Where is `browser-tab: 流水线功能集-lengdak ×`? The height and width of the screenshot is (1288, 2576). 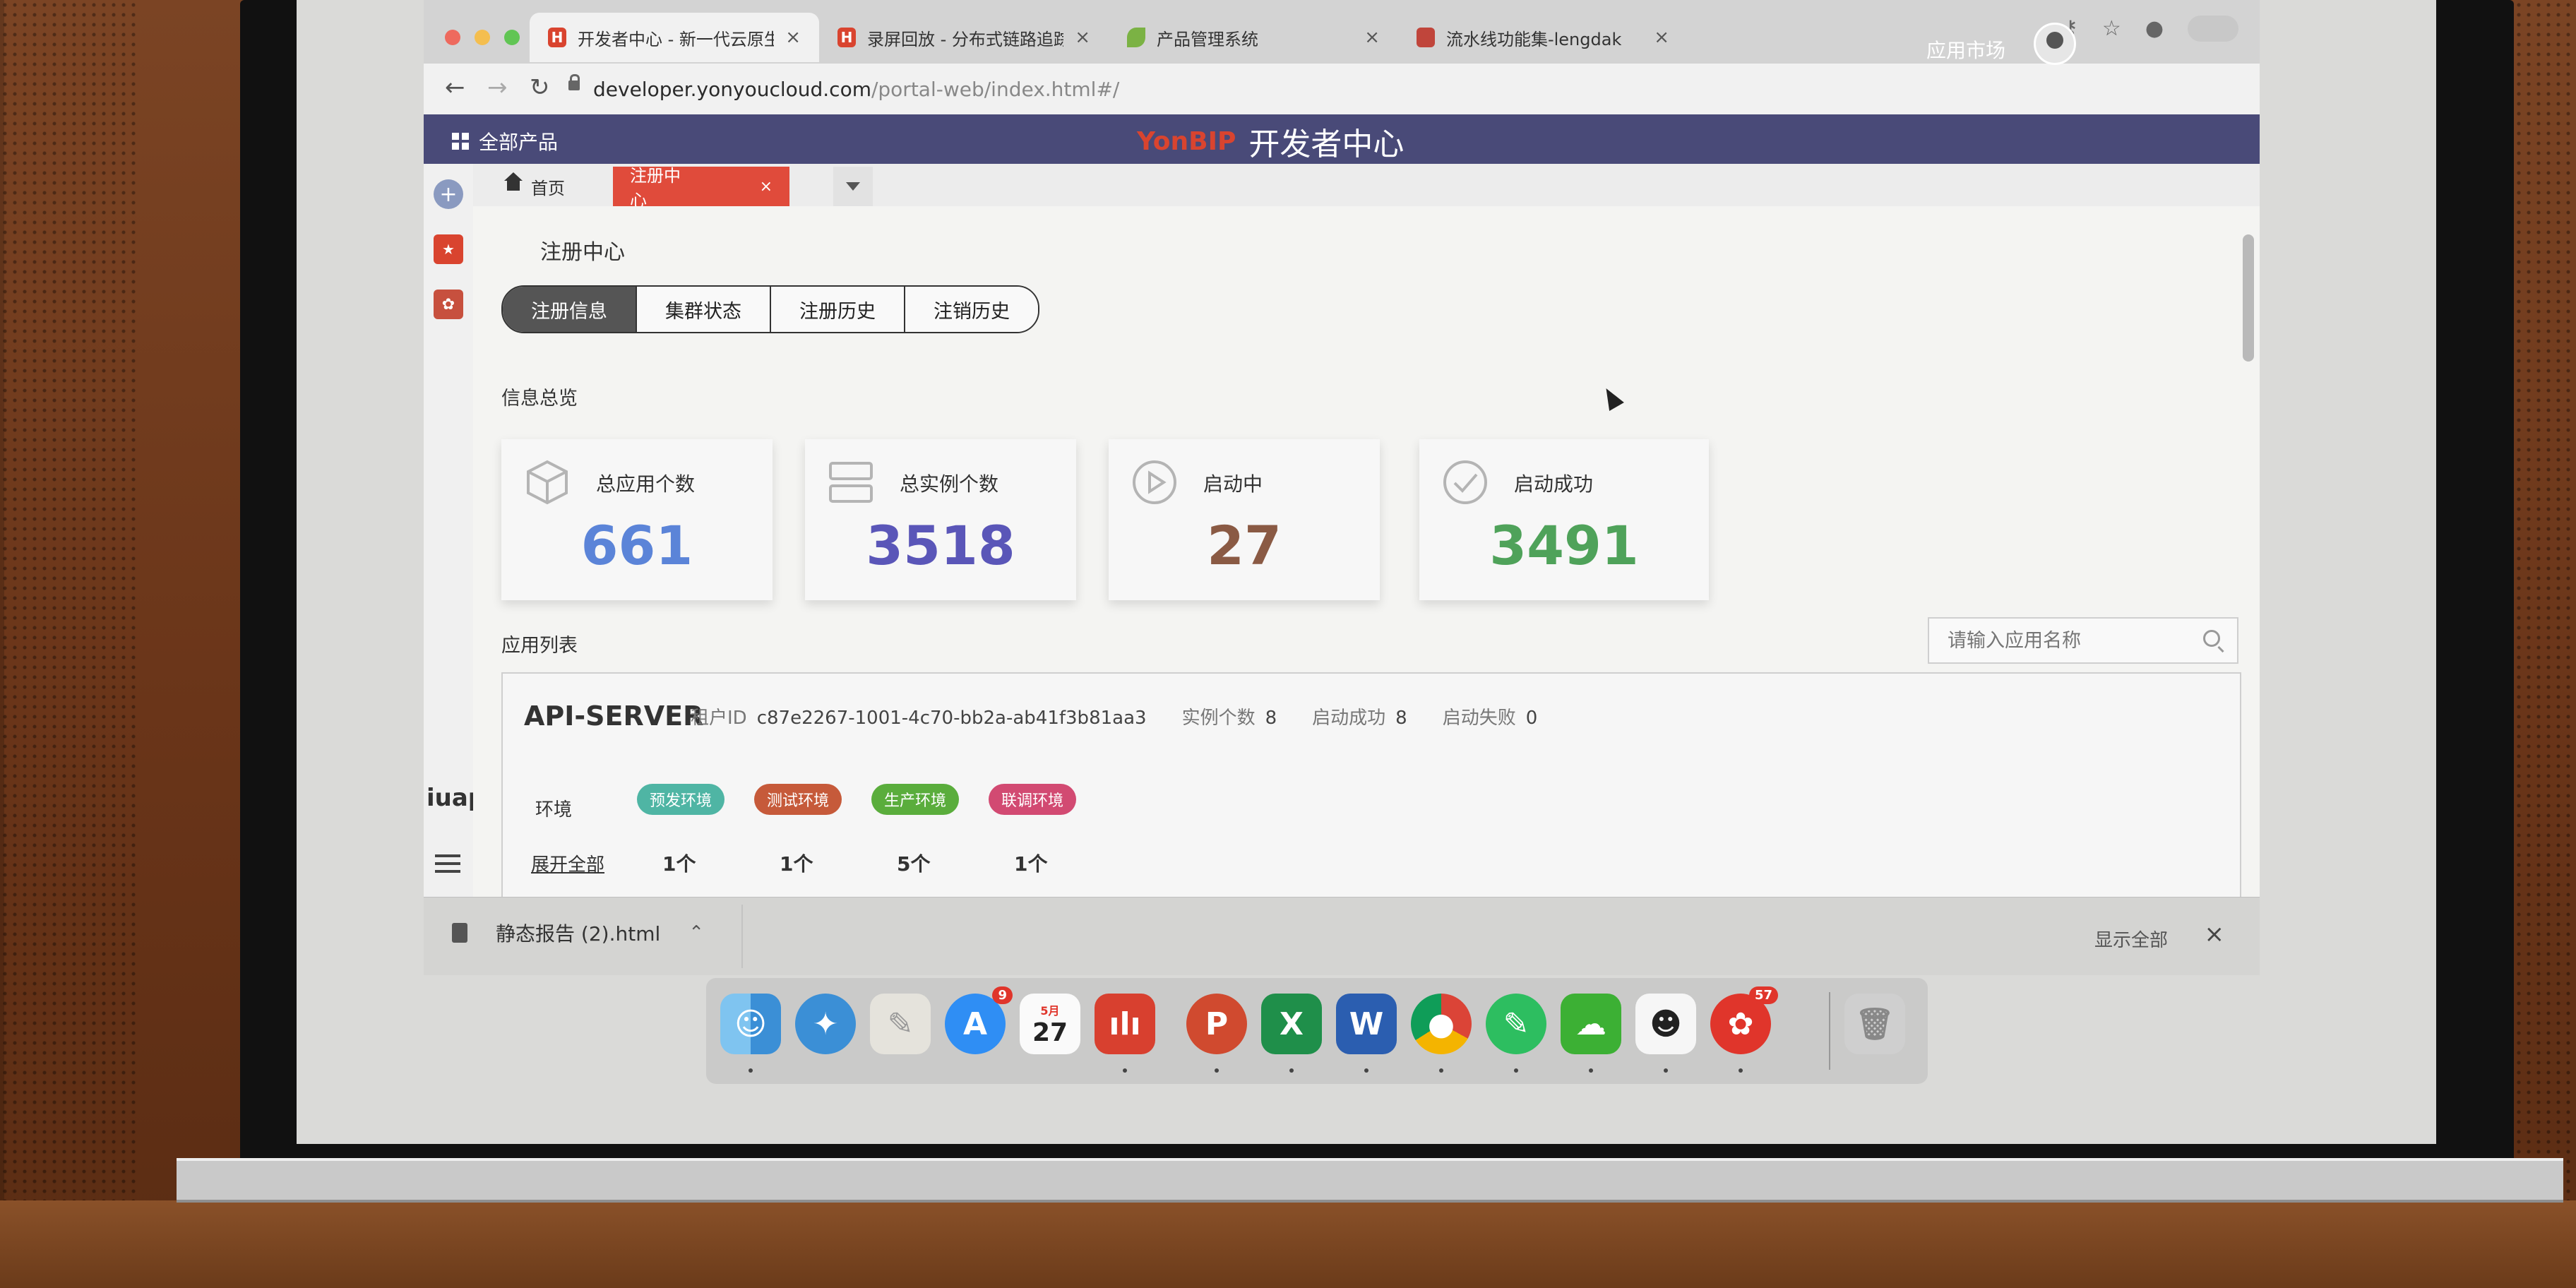 browser-tab: 流水线功能集-lengdak × is located at coordinates (1543, 37).